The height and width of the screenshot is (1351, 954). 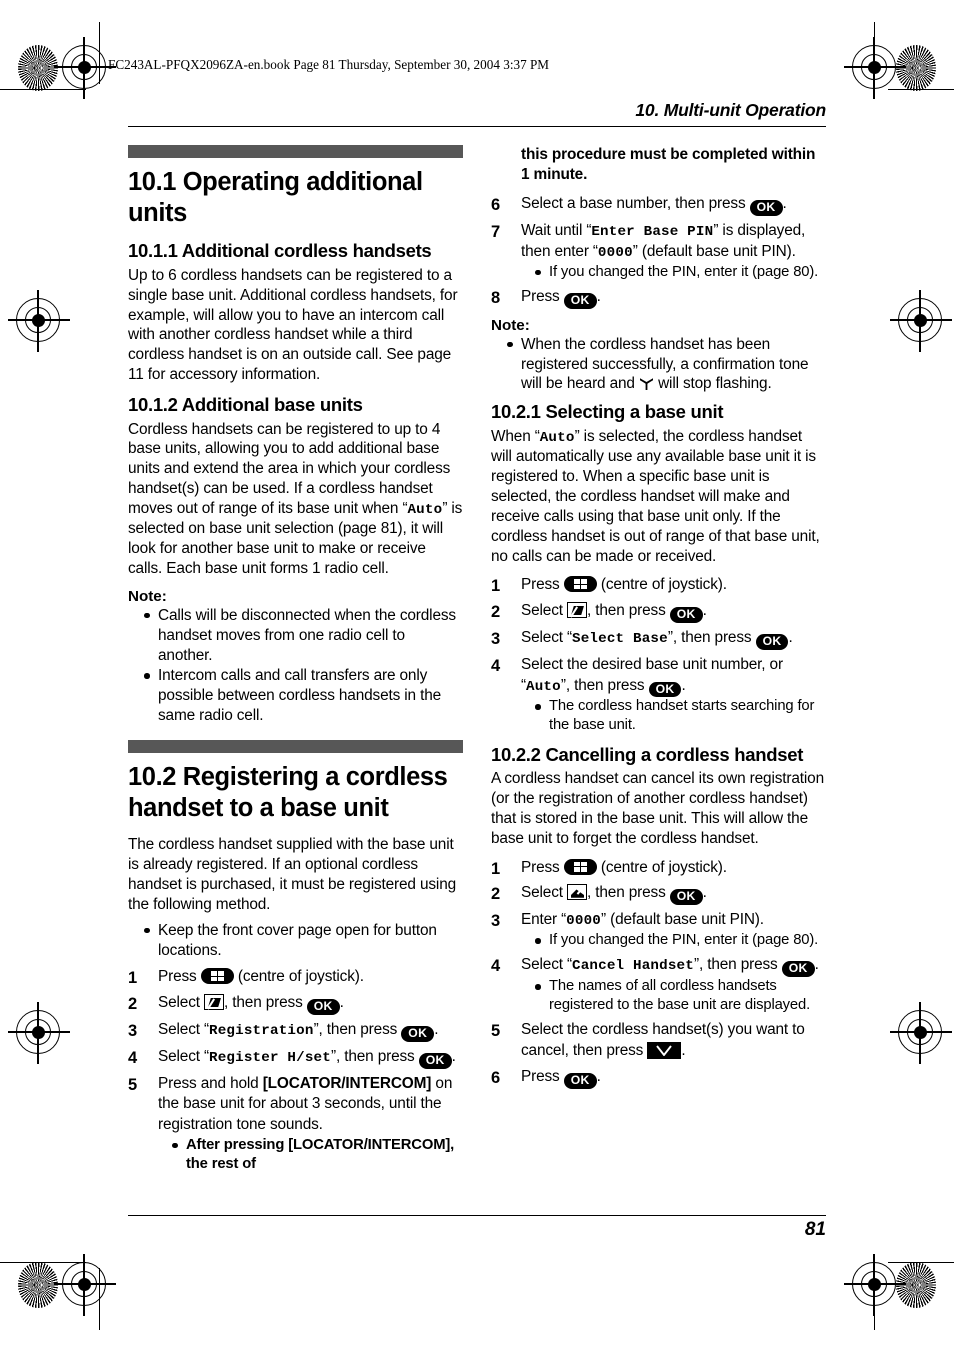 What do you see at coordinates (496, 231) in the screenshot?
I see `step-number: 7` at bounding box center [496, 231].